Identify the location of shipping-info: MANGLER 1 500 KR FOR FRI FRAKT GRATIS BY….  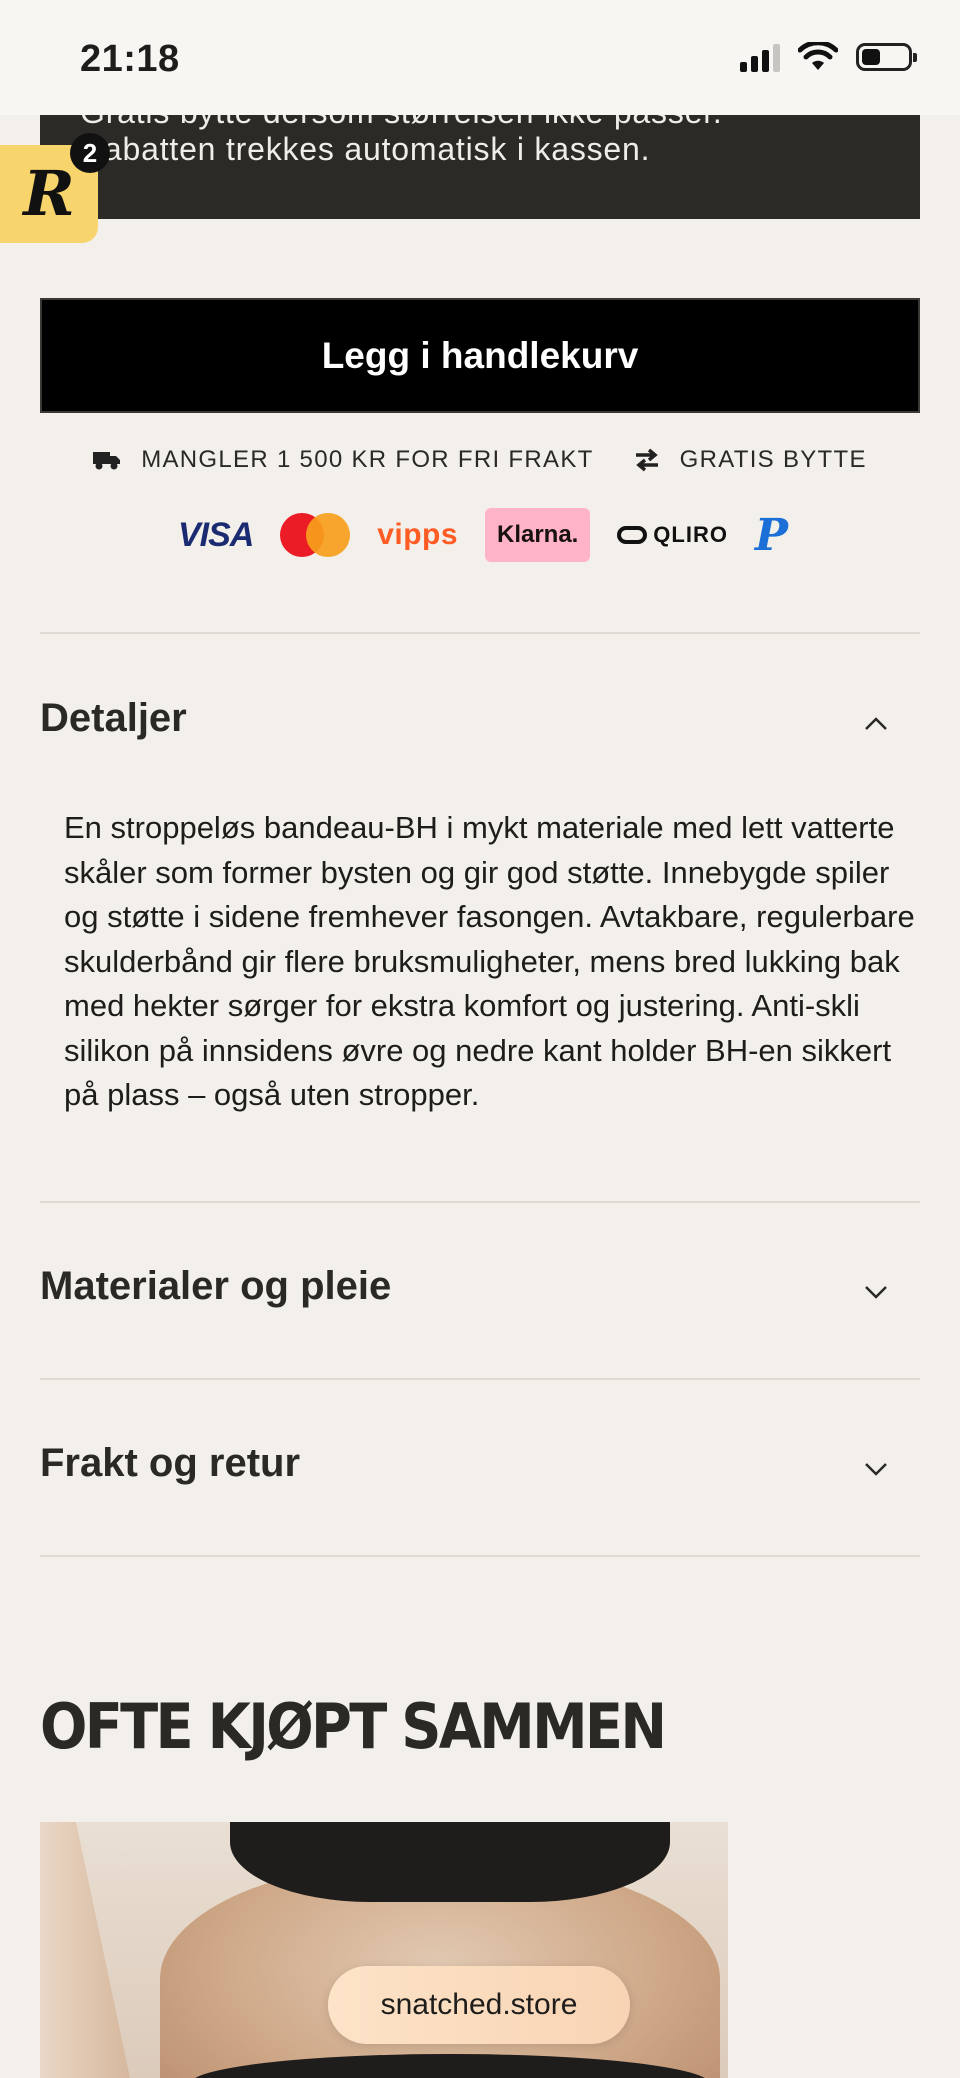
(480, 460).